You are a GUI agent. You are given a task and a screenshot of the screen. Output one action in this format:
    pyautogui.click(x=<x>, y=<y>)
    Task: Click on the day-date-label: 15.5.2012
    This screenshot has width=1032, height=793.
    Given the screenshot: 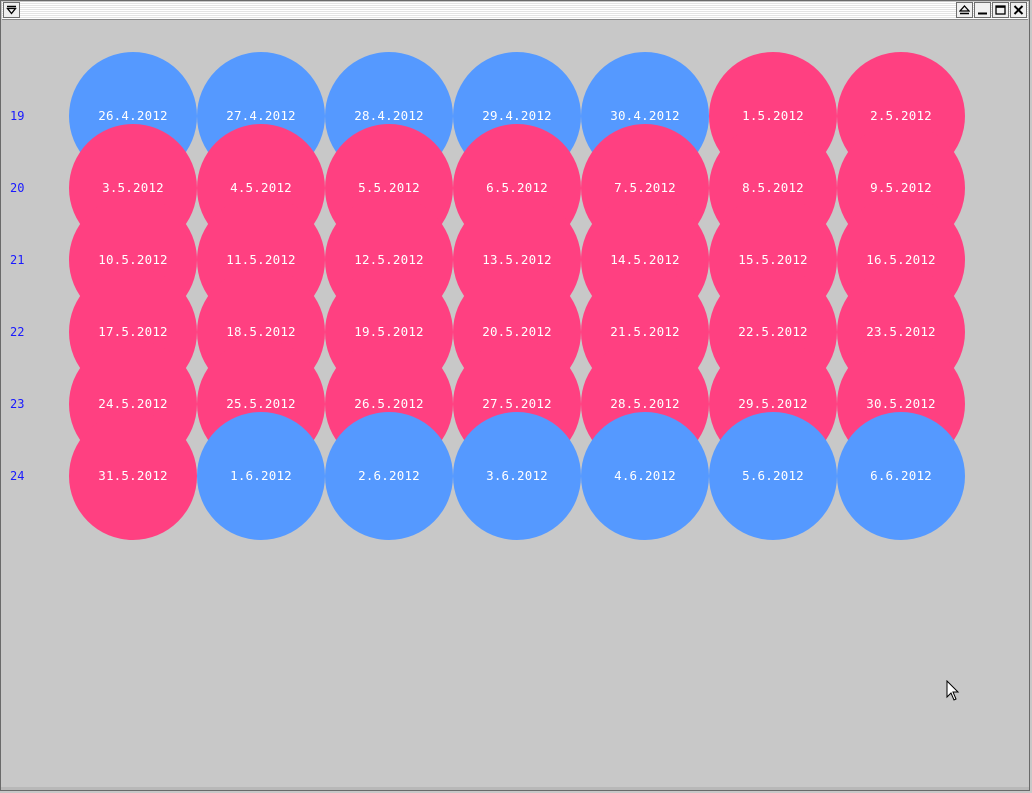 What is the action you would take?
    pyautogui.click(x=773, y=259)
    